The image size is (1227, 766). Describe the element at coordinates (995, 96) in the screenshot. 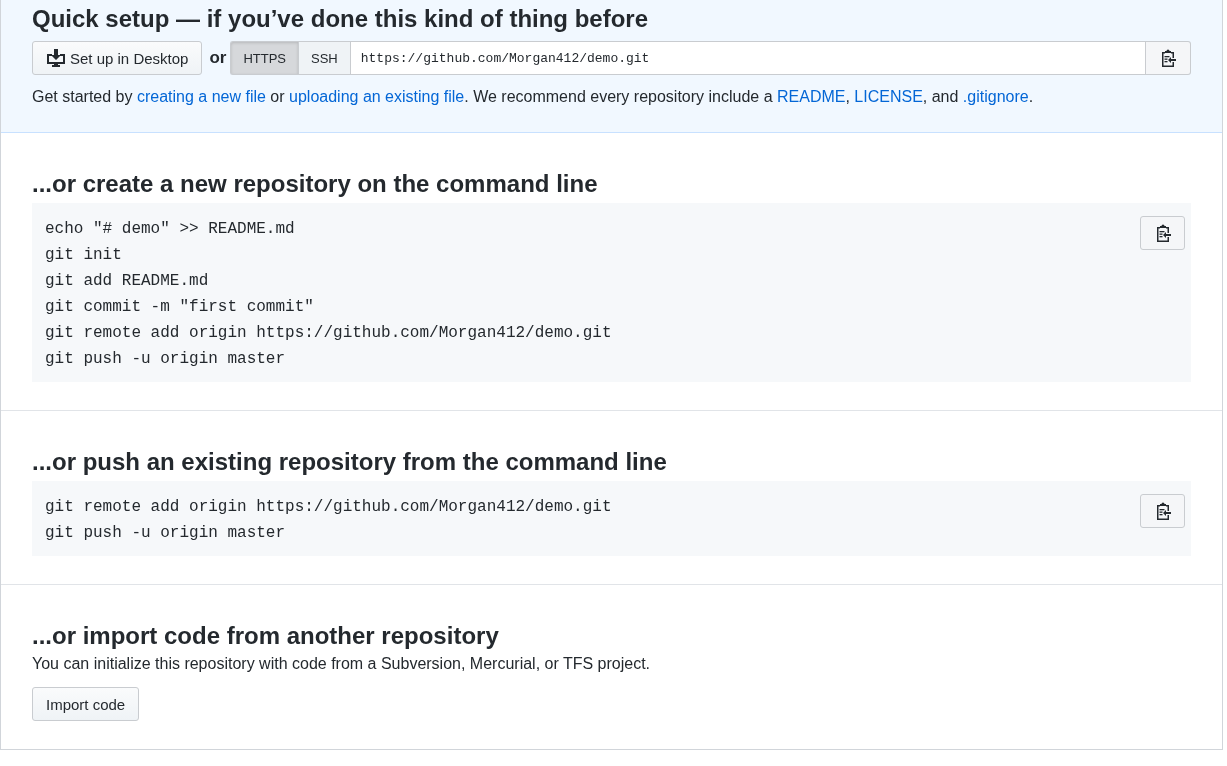

I see `link: .gitignore` at that location.